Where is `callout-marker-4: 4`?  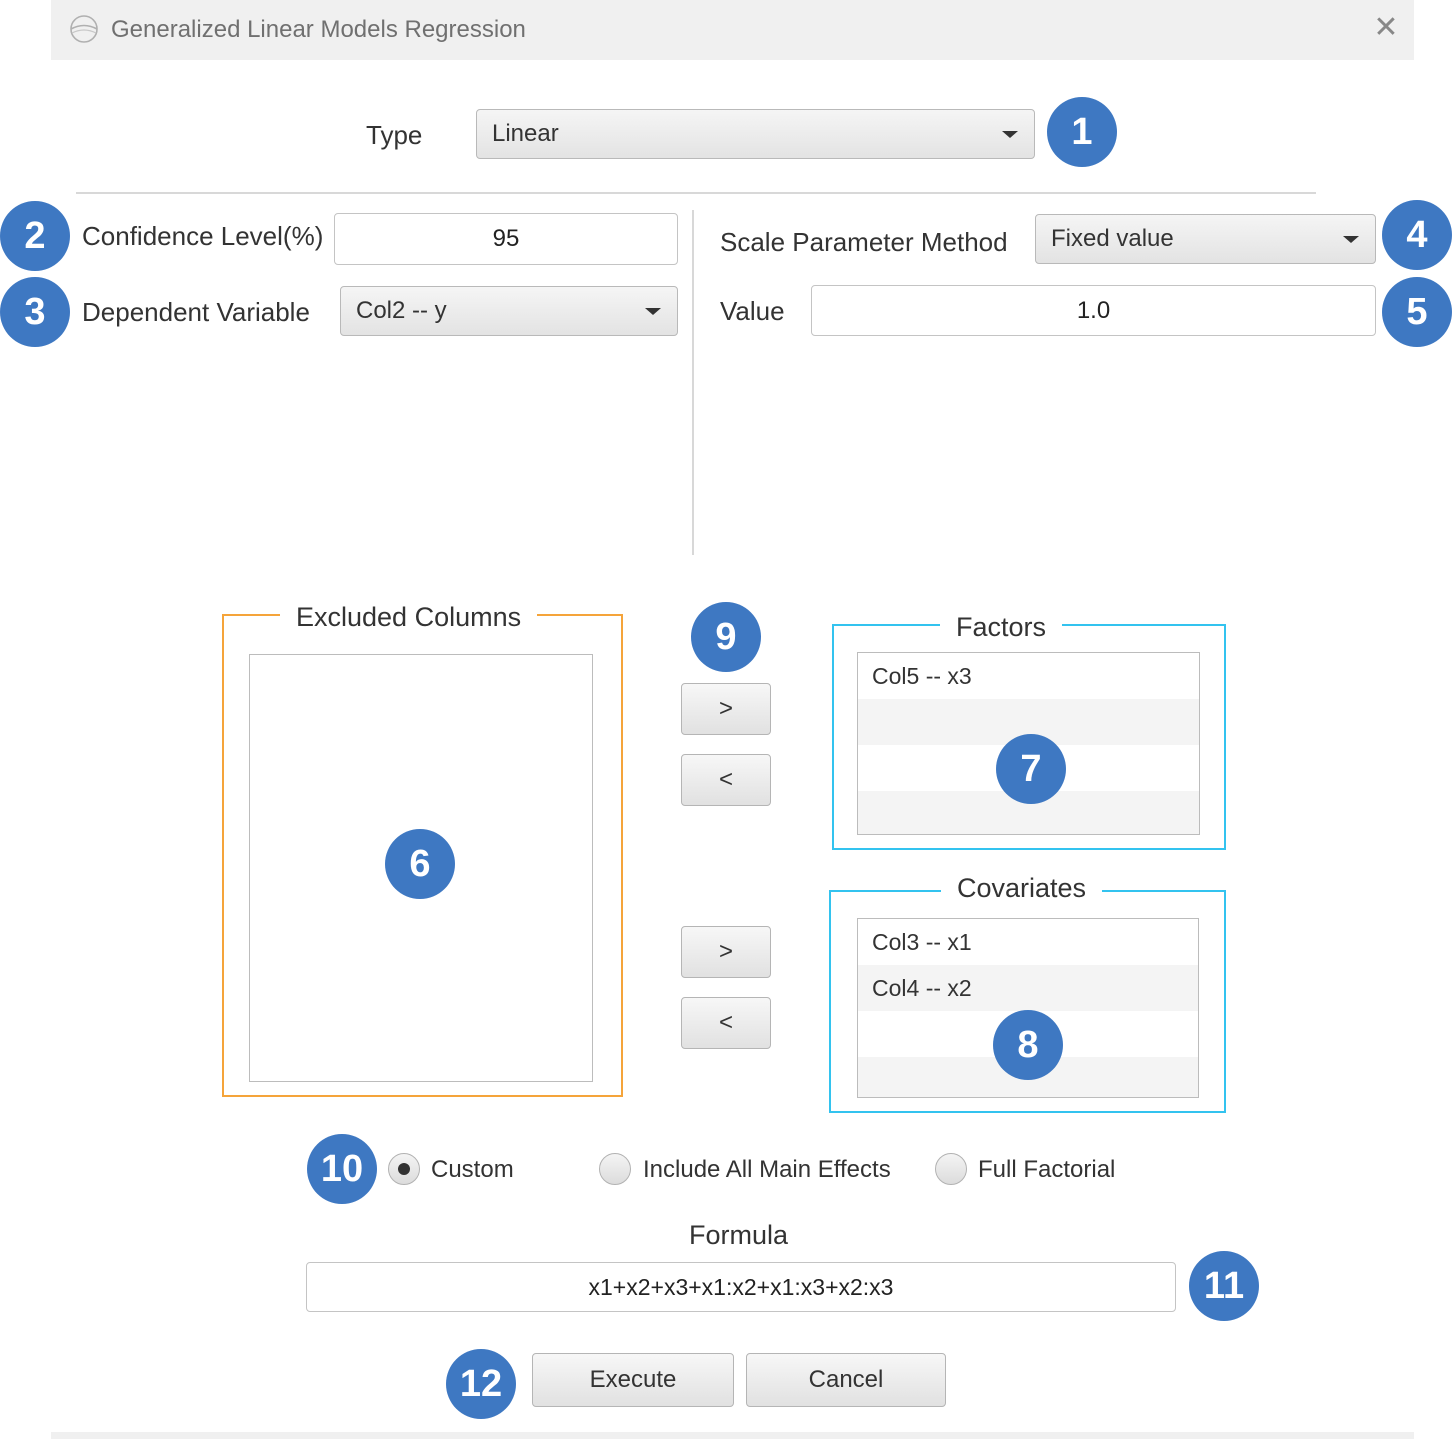 callout-marker-4: 4 is located at coordinates (1417, 235).